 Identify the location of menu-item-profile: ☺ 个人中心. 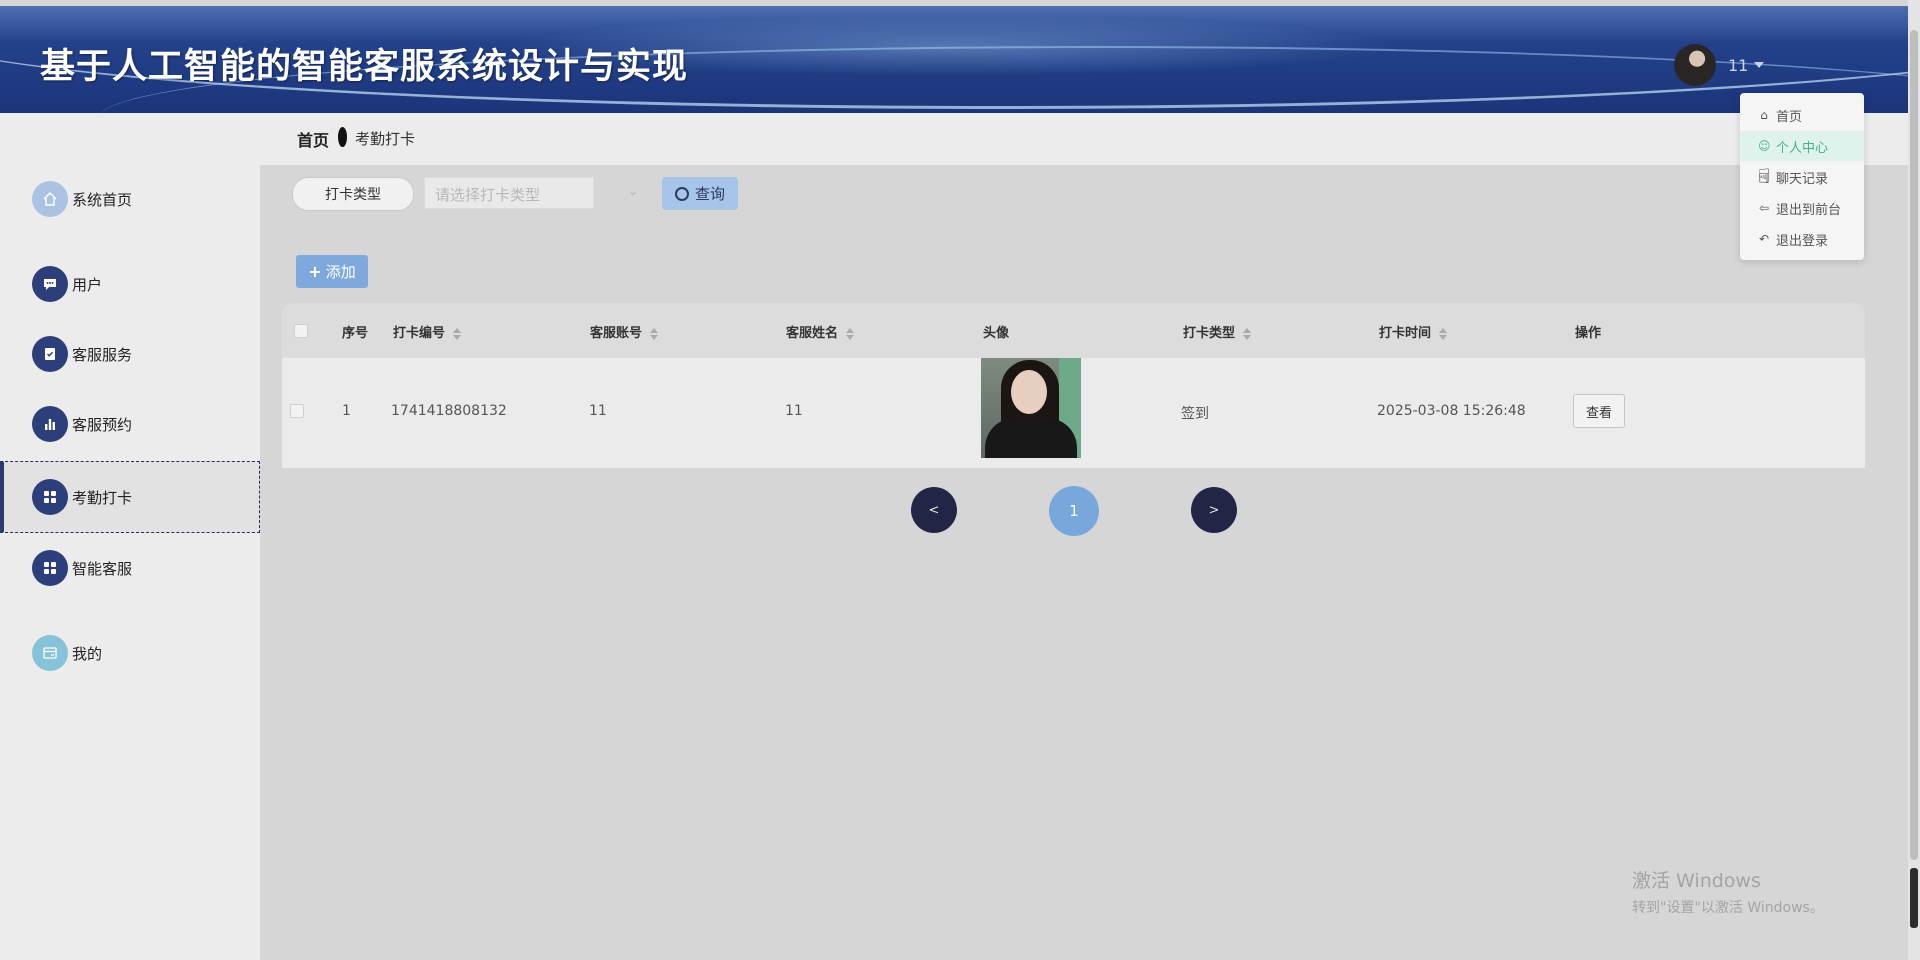
(1802, 146).